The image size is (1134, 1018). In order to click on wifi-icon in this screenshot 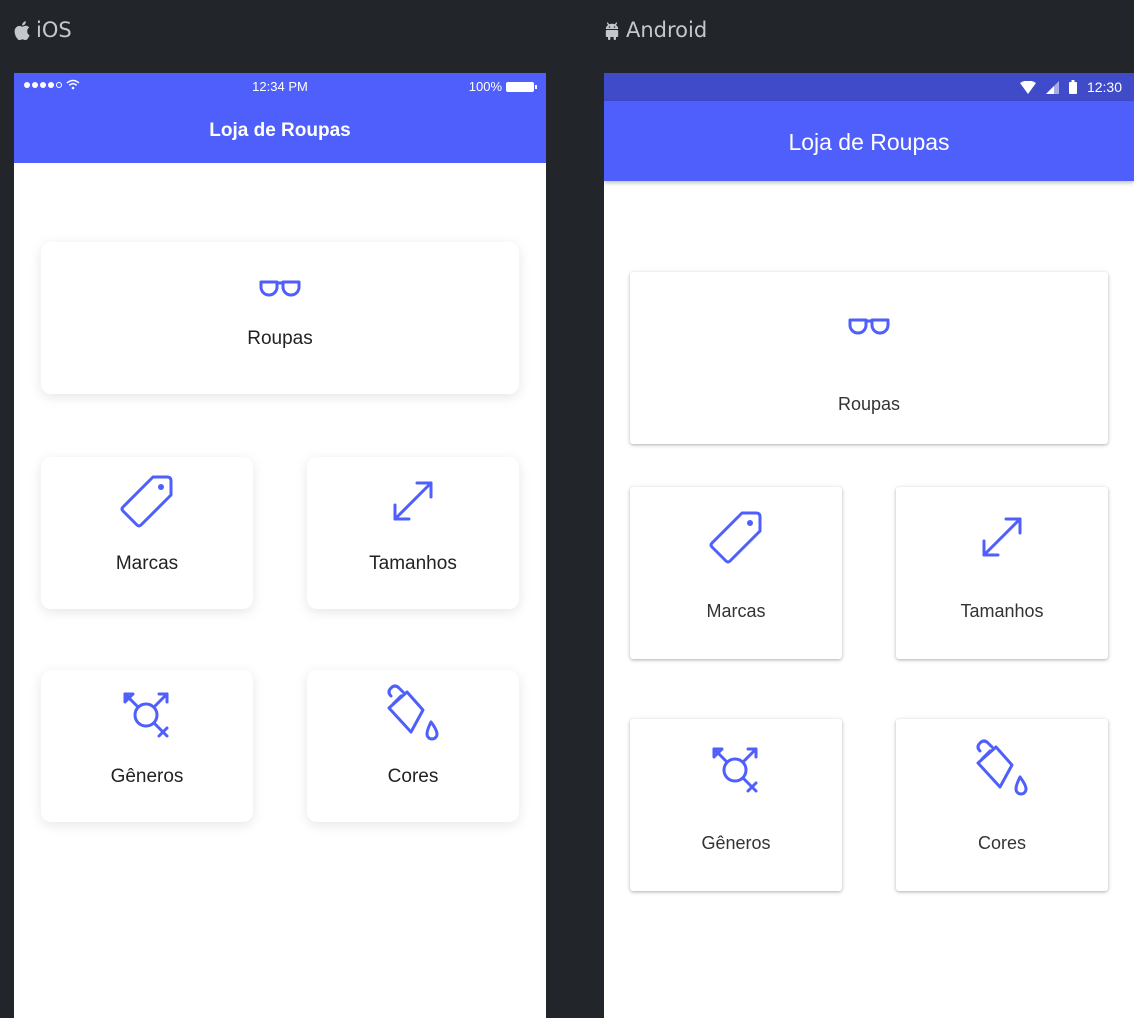, I will do `click(1027, 87)`.